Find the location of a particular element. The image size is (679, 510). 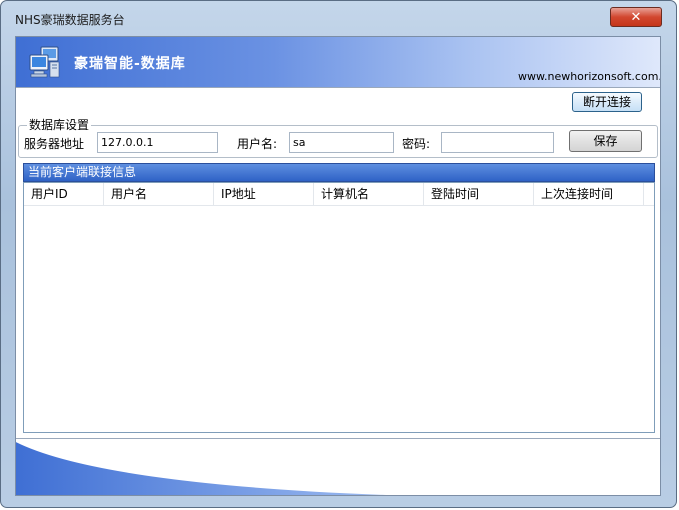

disconnect-button: 断开连接 is located at coordinates (607, 102).